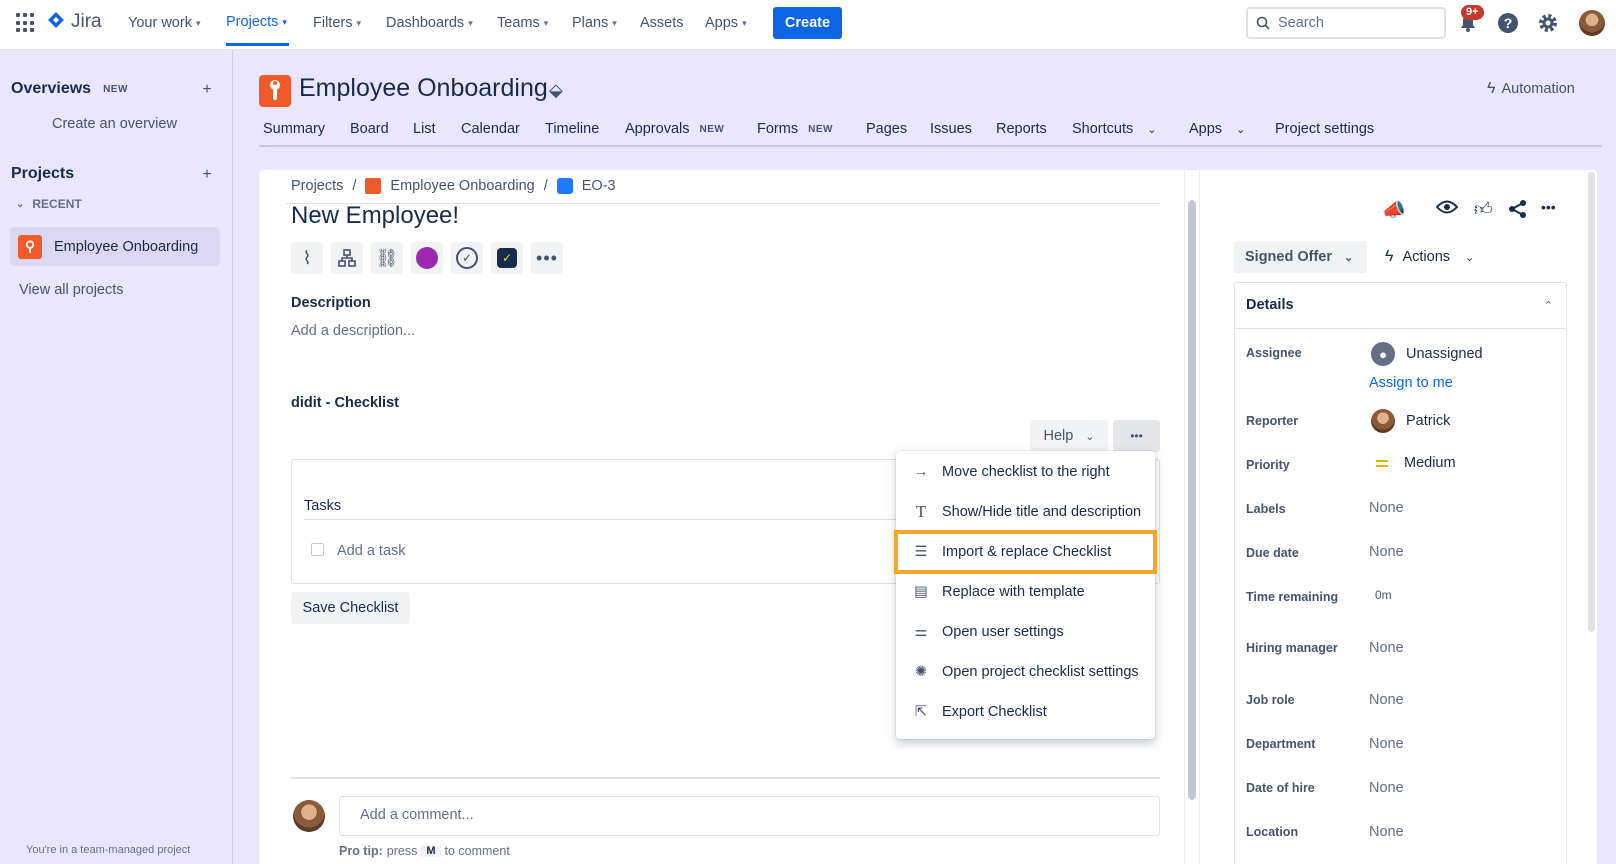 The height and width of the screenshot is (864, 1616). What do you see at coordinates (556, 90) in the screenshot?
I see `paint-icon: ⬙` at bounding box center [556, 90].